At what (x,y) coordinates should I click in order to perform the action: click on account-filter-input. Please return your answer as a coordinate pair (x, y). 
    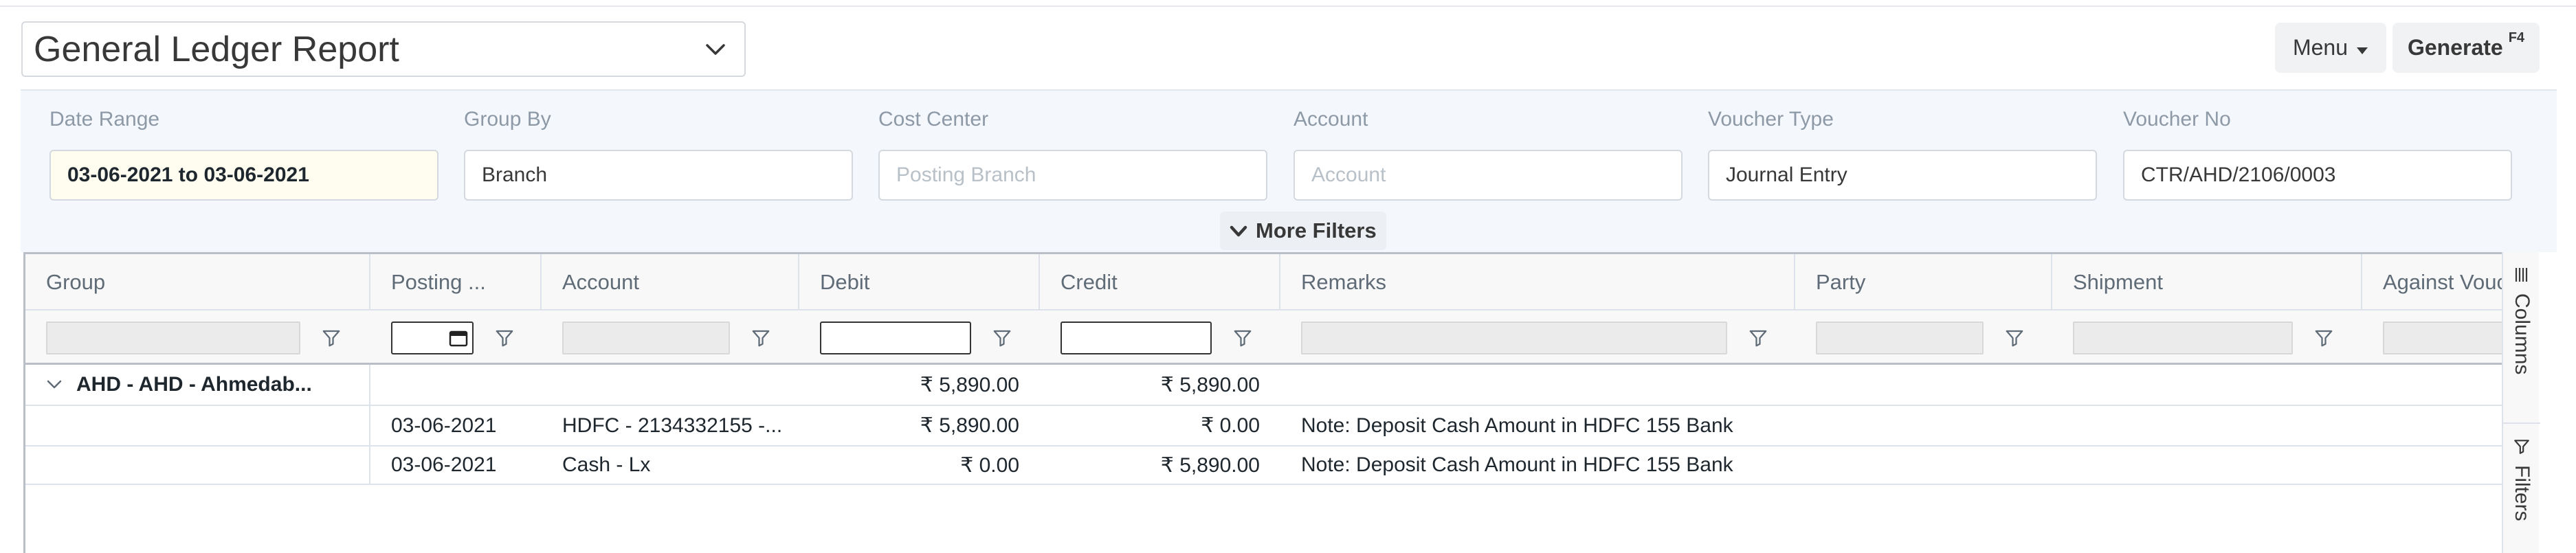
    Looking at the image, I should click on (646, 337).